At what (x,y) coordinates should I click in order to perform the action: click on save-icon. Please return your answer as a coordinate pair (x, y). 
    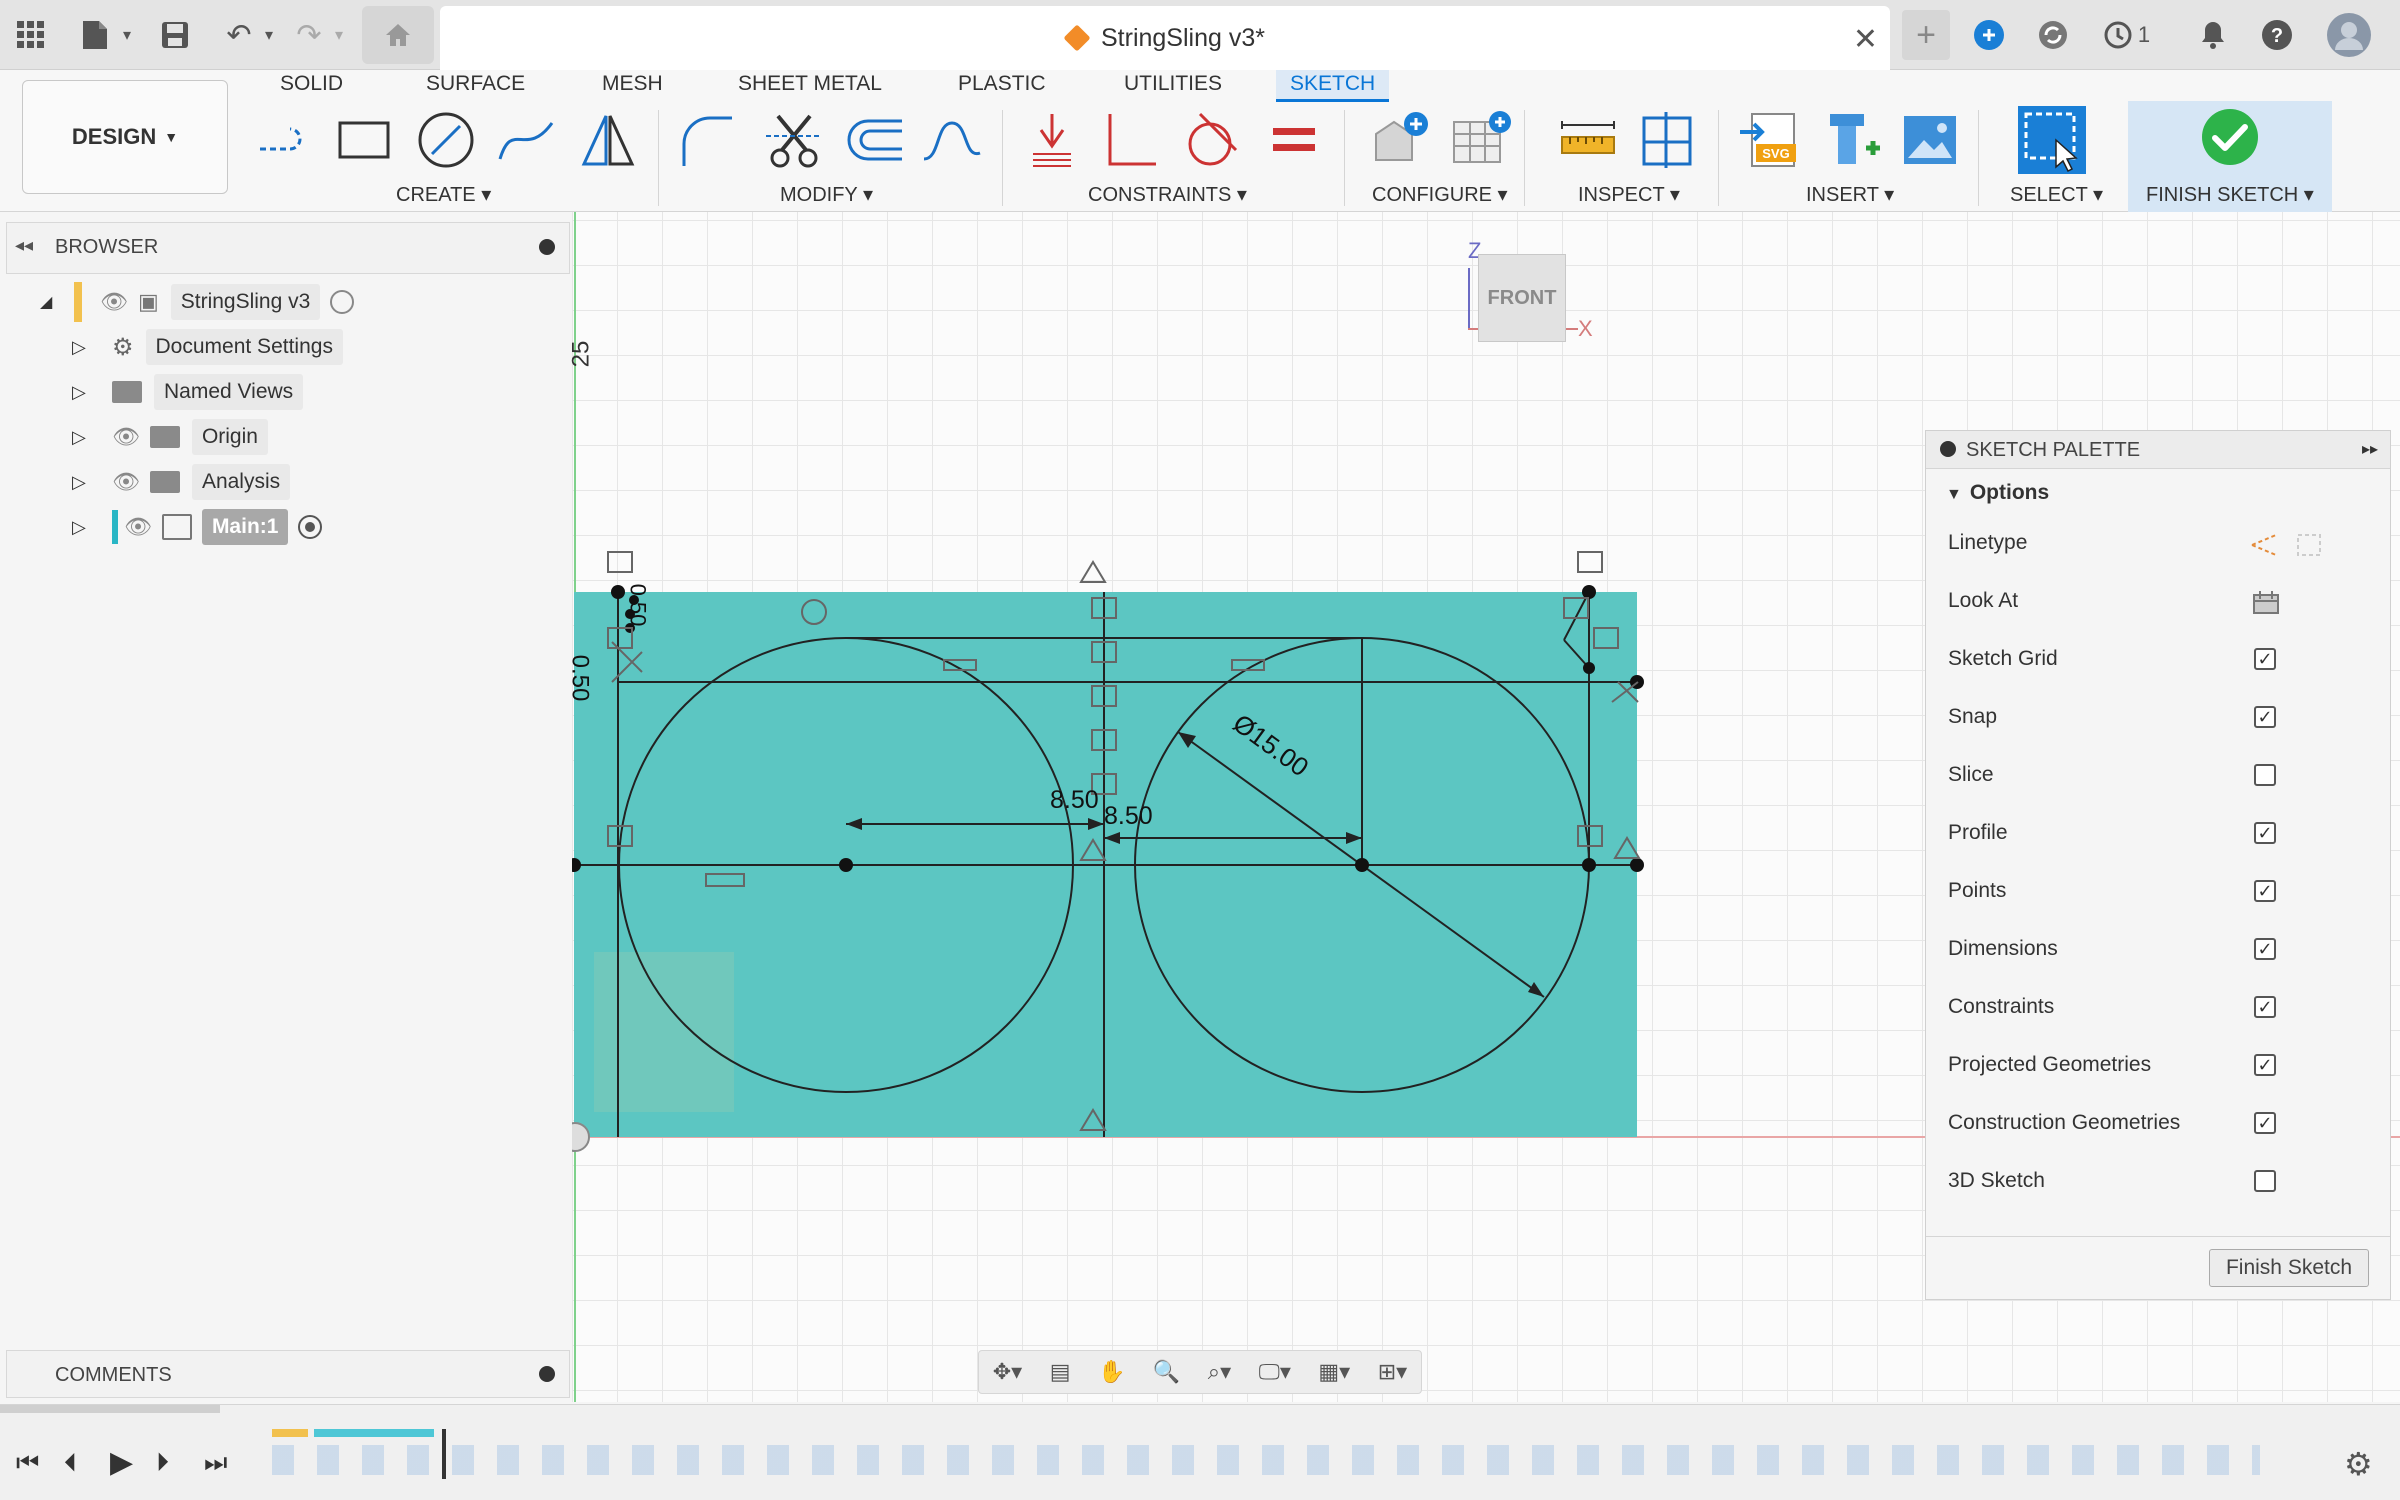
    Looking at the image, I should click on (175, 35).